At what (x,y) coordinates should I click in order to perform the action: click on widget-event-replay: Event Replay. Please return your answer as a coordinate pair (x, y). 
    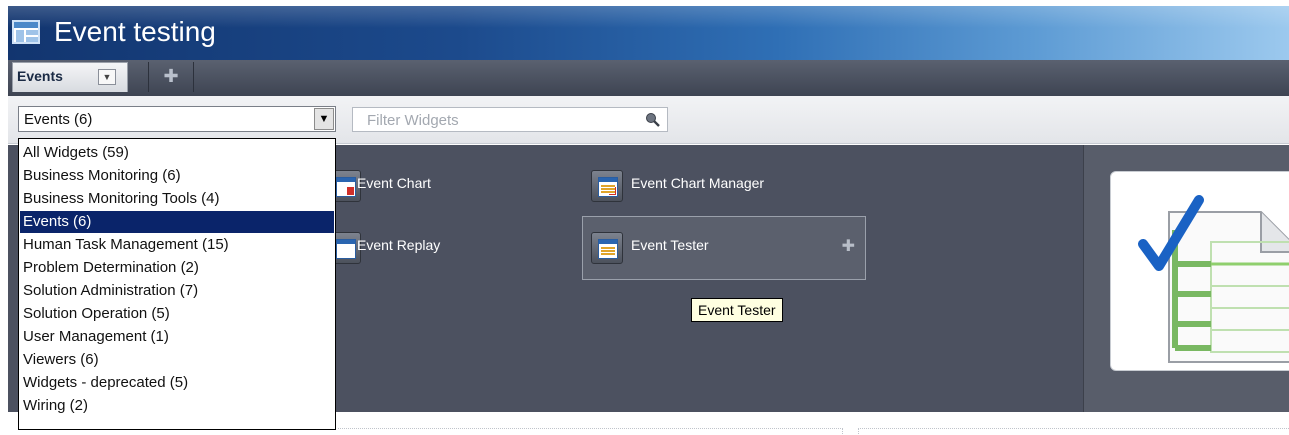
    Looking at the image, I should click on (445, 248).